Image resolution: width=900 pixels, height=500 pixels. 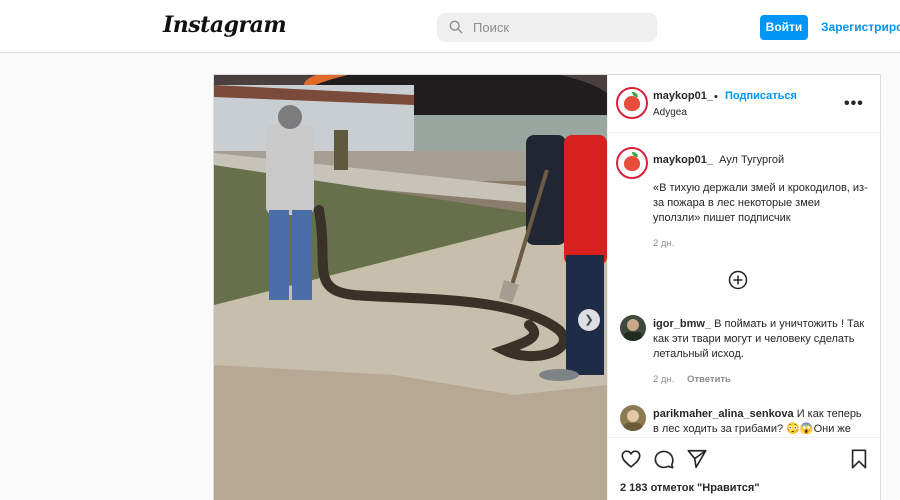 I want to click on search-input, so click(x=560, y=27).